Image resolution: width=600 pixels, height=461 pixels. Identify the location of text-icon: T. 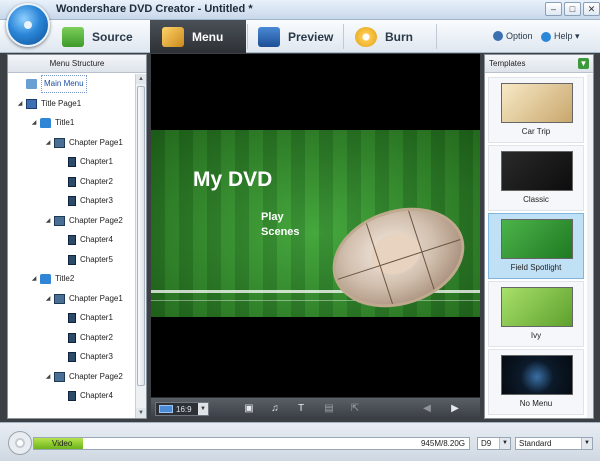
(301, 408).